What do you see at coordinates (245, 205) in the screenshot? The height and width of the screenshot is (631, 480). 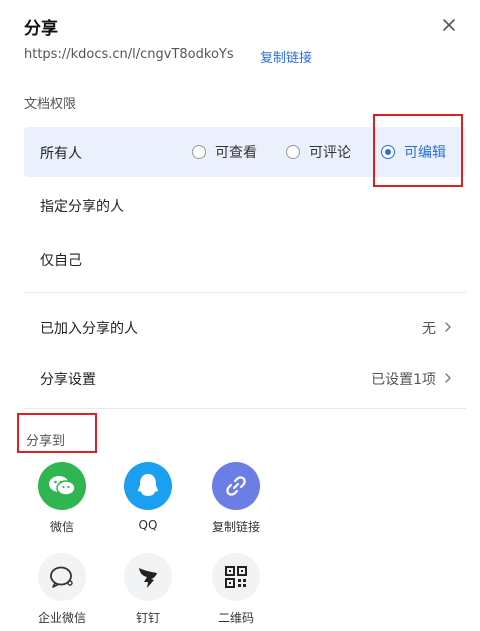 I see `permission-row-specified: 指定分享的人` at bounding box center [245, 205].